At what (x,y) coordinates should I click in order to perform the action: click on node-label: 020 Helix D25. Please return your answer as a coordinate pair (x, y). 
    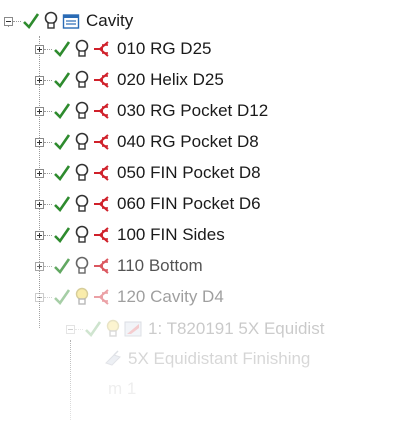
    Looking at the image, I should click on (170, 79).